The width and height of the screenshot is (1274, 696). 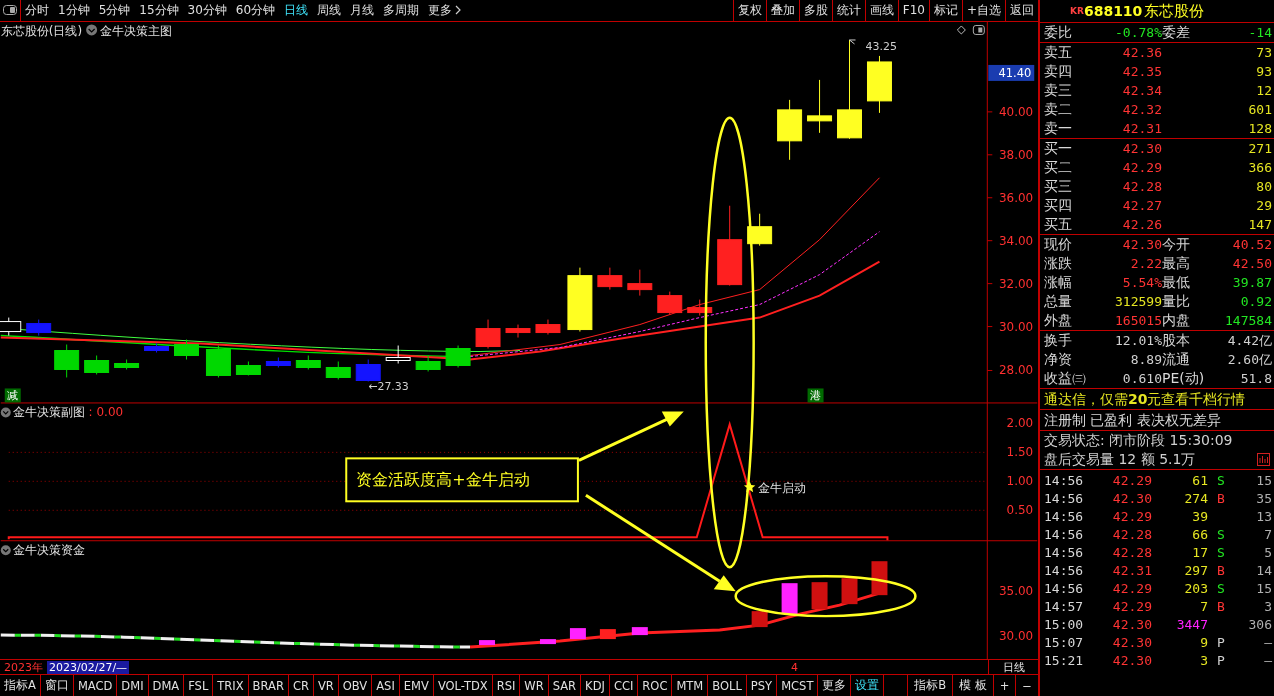 I want to click on order-level: 买三, so click(x=1058, y=186).